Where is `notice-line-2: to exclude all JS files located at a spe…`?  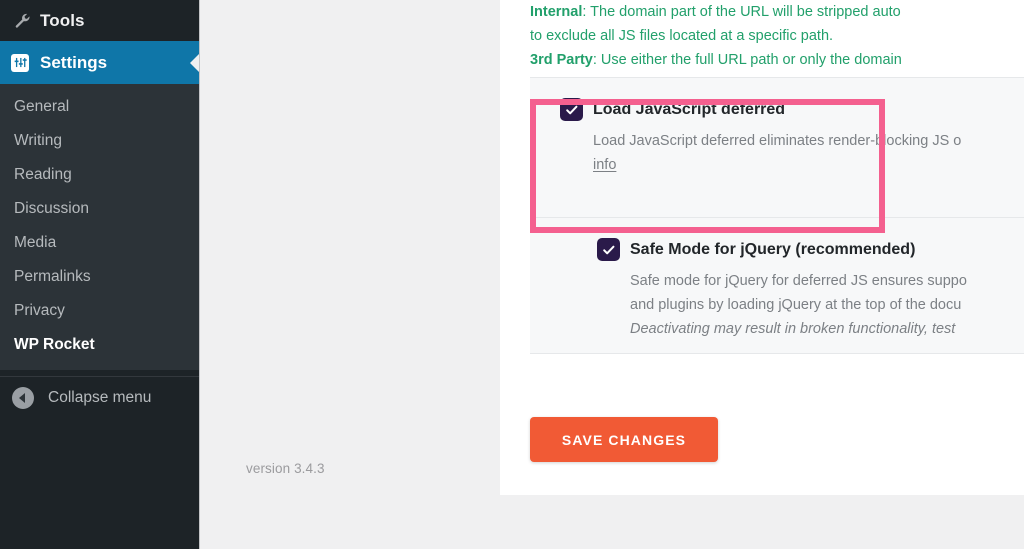 notice-line-2: to exclude all JS files located at a spe… is located at coordinates (682, 36).